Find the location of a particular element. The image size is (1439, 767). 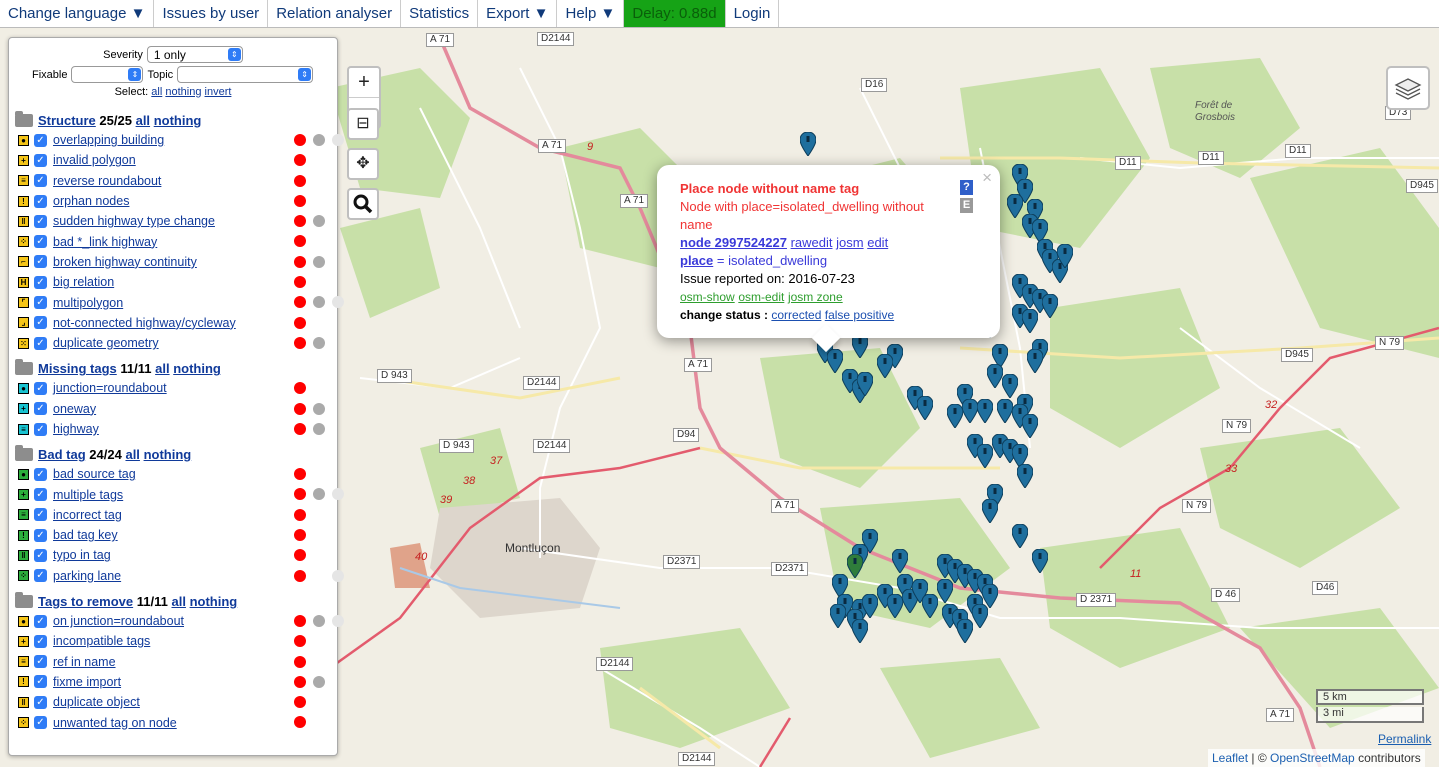

node-link: node 2997524227 is located at coordinates (733, 242).